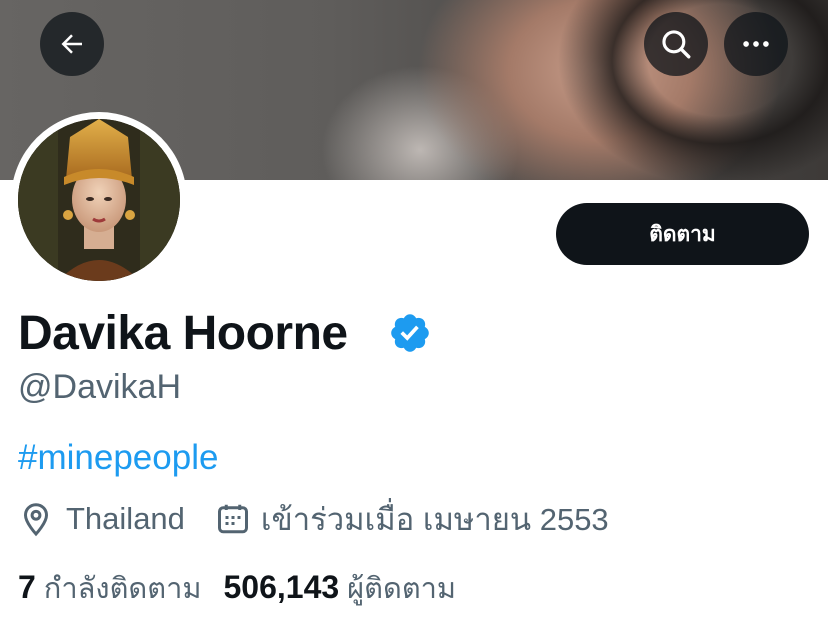  What do you see at coordinates (27, 587) in the screenshot?
I see `following-count: 7` at bounding box center [27, 587].